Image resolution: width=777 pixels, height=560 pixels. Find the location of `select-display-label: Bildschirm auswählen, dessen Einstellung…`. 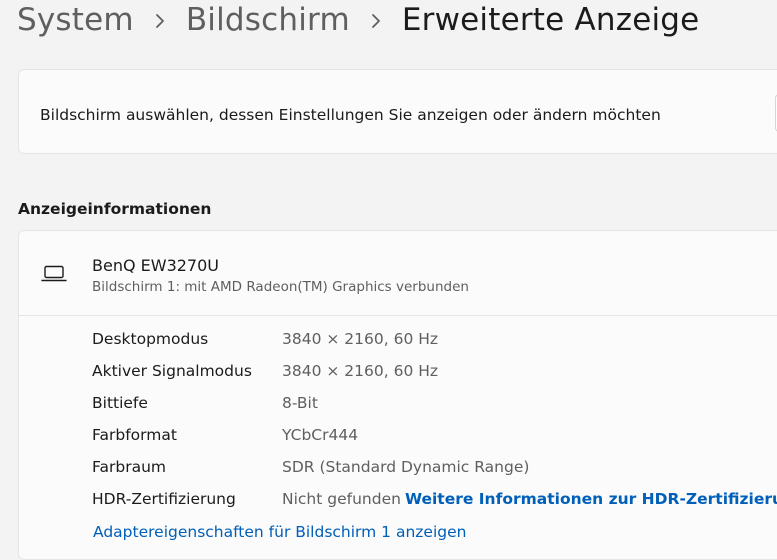

select-display-label: Bildschirm auswählen, dessen Einstellung… is located at coordinates (350, 115).